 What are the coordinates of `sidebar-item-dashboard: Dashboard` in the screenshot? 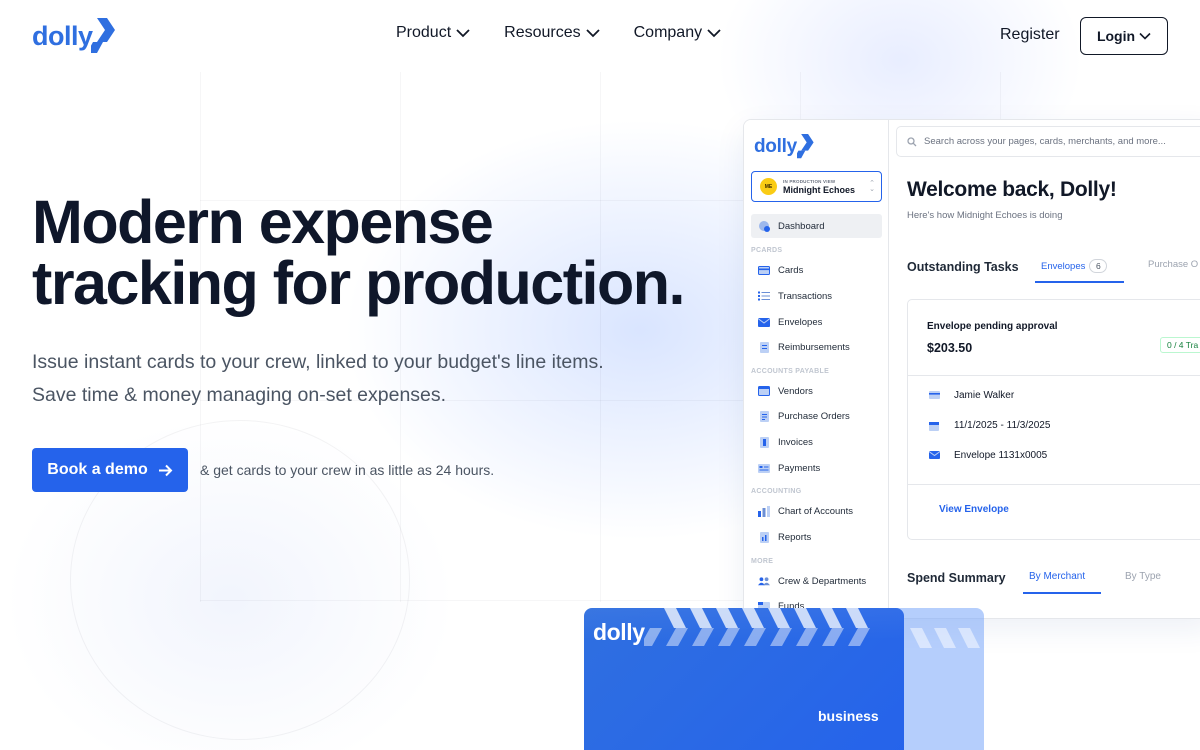 It's located at (816, 226).